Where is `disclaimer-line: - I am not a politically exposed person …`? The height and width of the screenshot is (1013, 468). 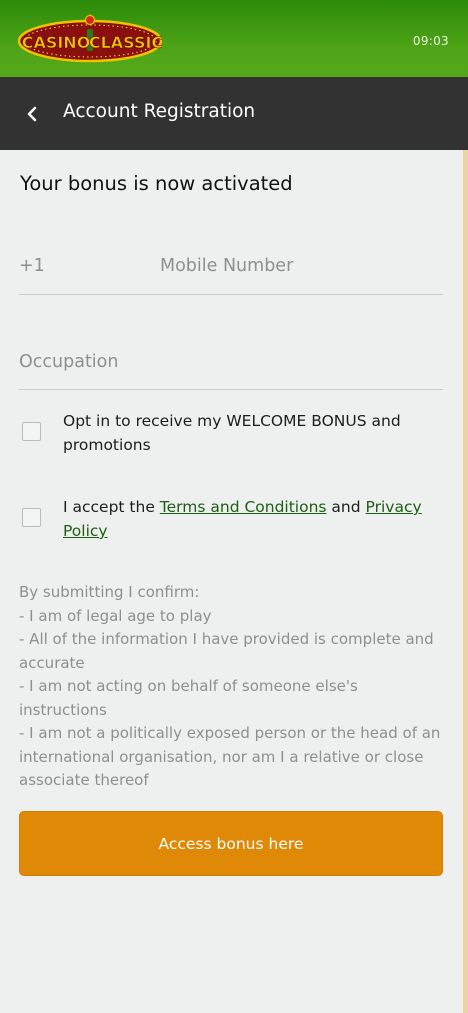
disclaimer-line: - I am not a politically exposed person … is located at coordinates (230, 756).